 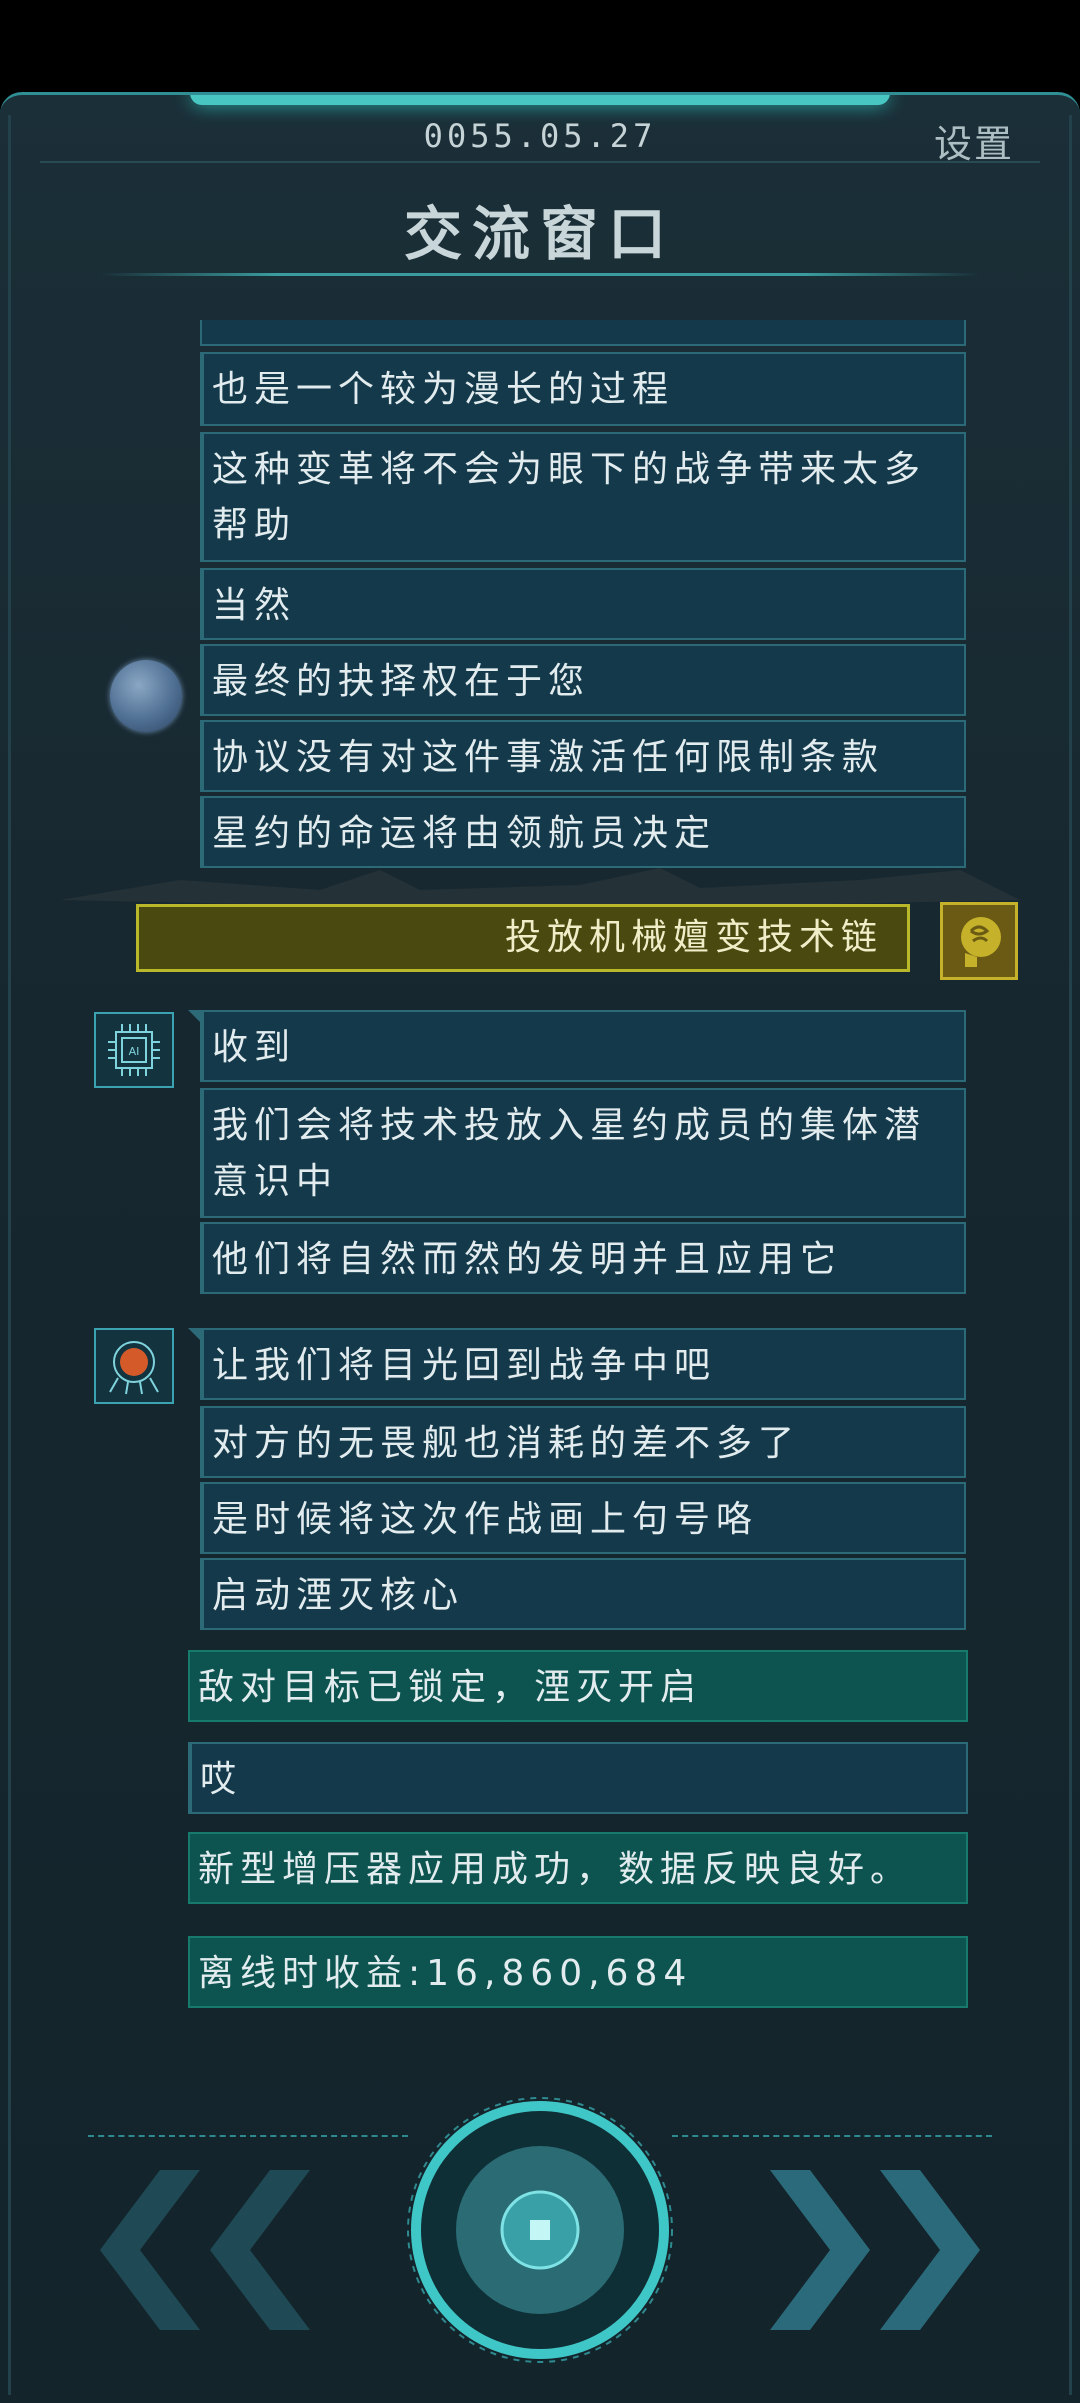 What do you see at coordinates (578, 1686) in the screenshot?
I see `system-message: 敌对目标已锁定，湮灭开启` at bounding box center [578, 1686].